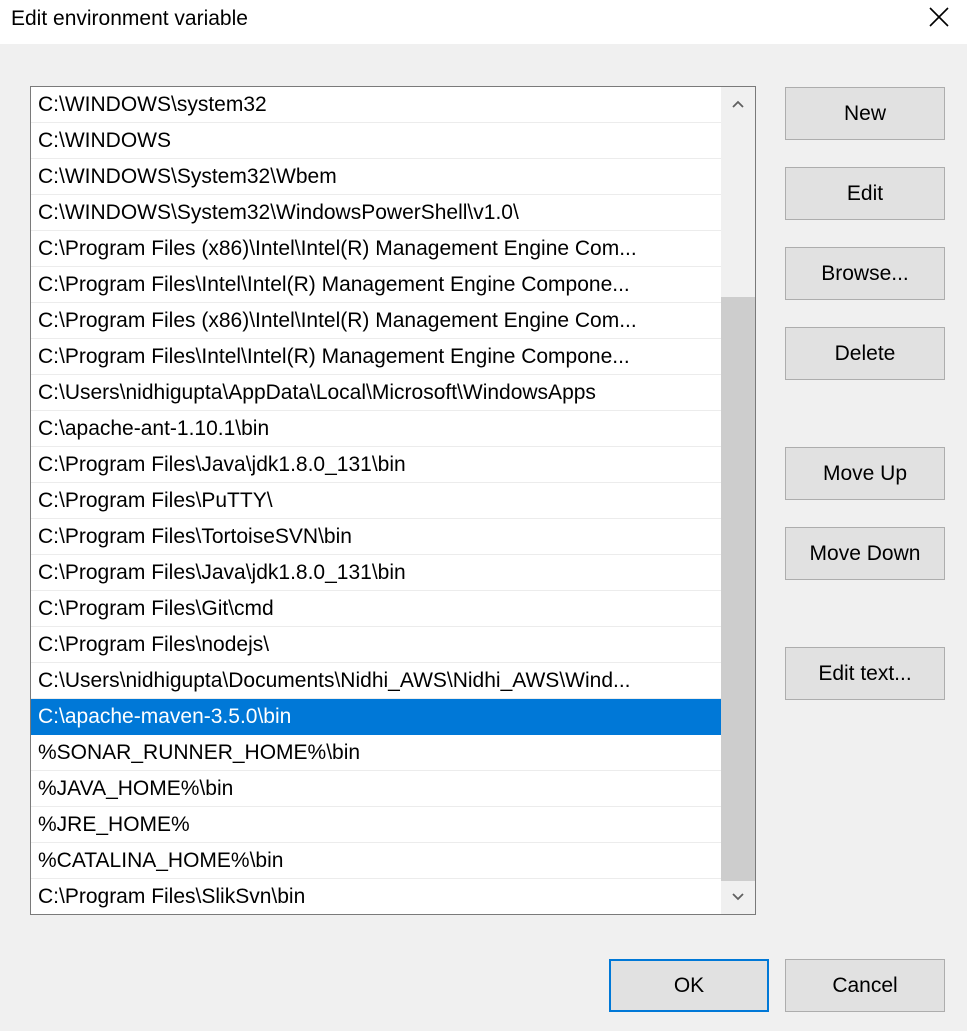  Describe the element at coordinates (483, 22) in the screenshot. I see `title-bar: Edit environment variable` at that location.